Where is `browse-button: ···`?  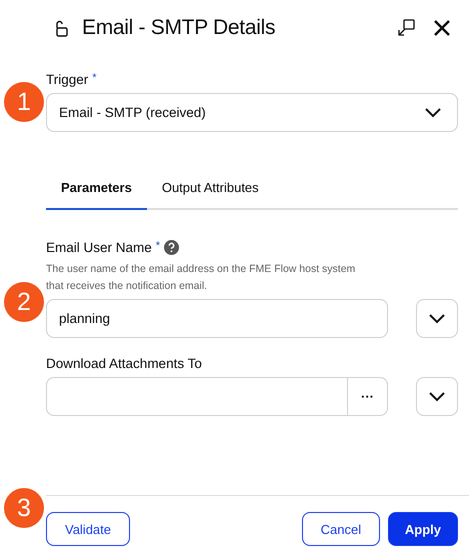 browse-button: ··· is located at coordinates (367, 396).